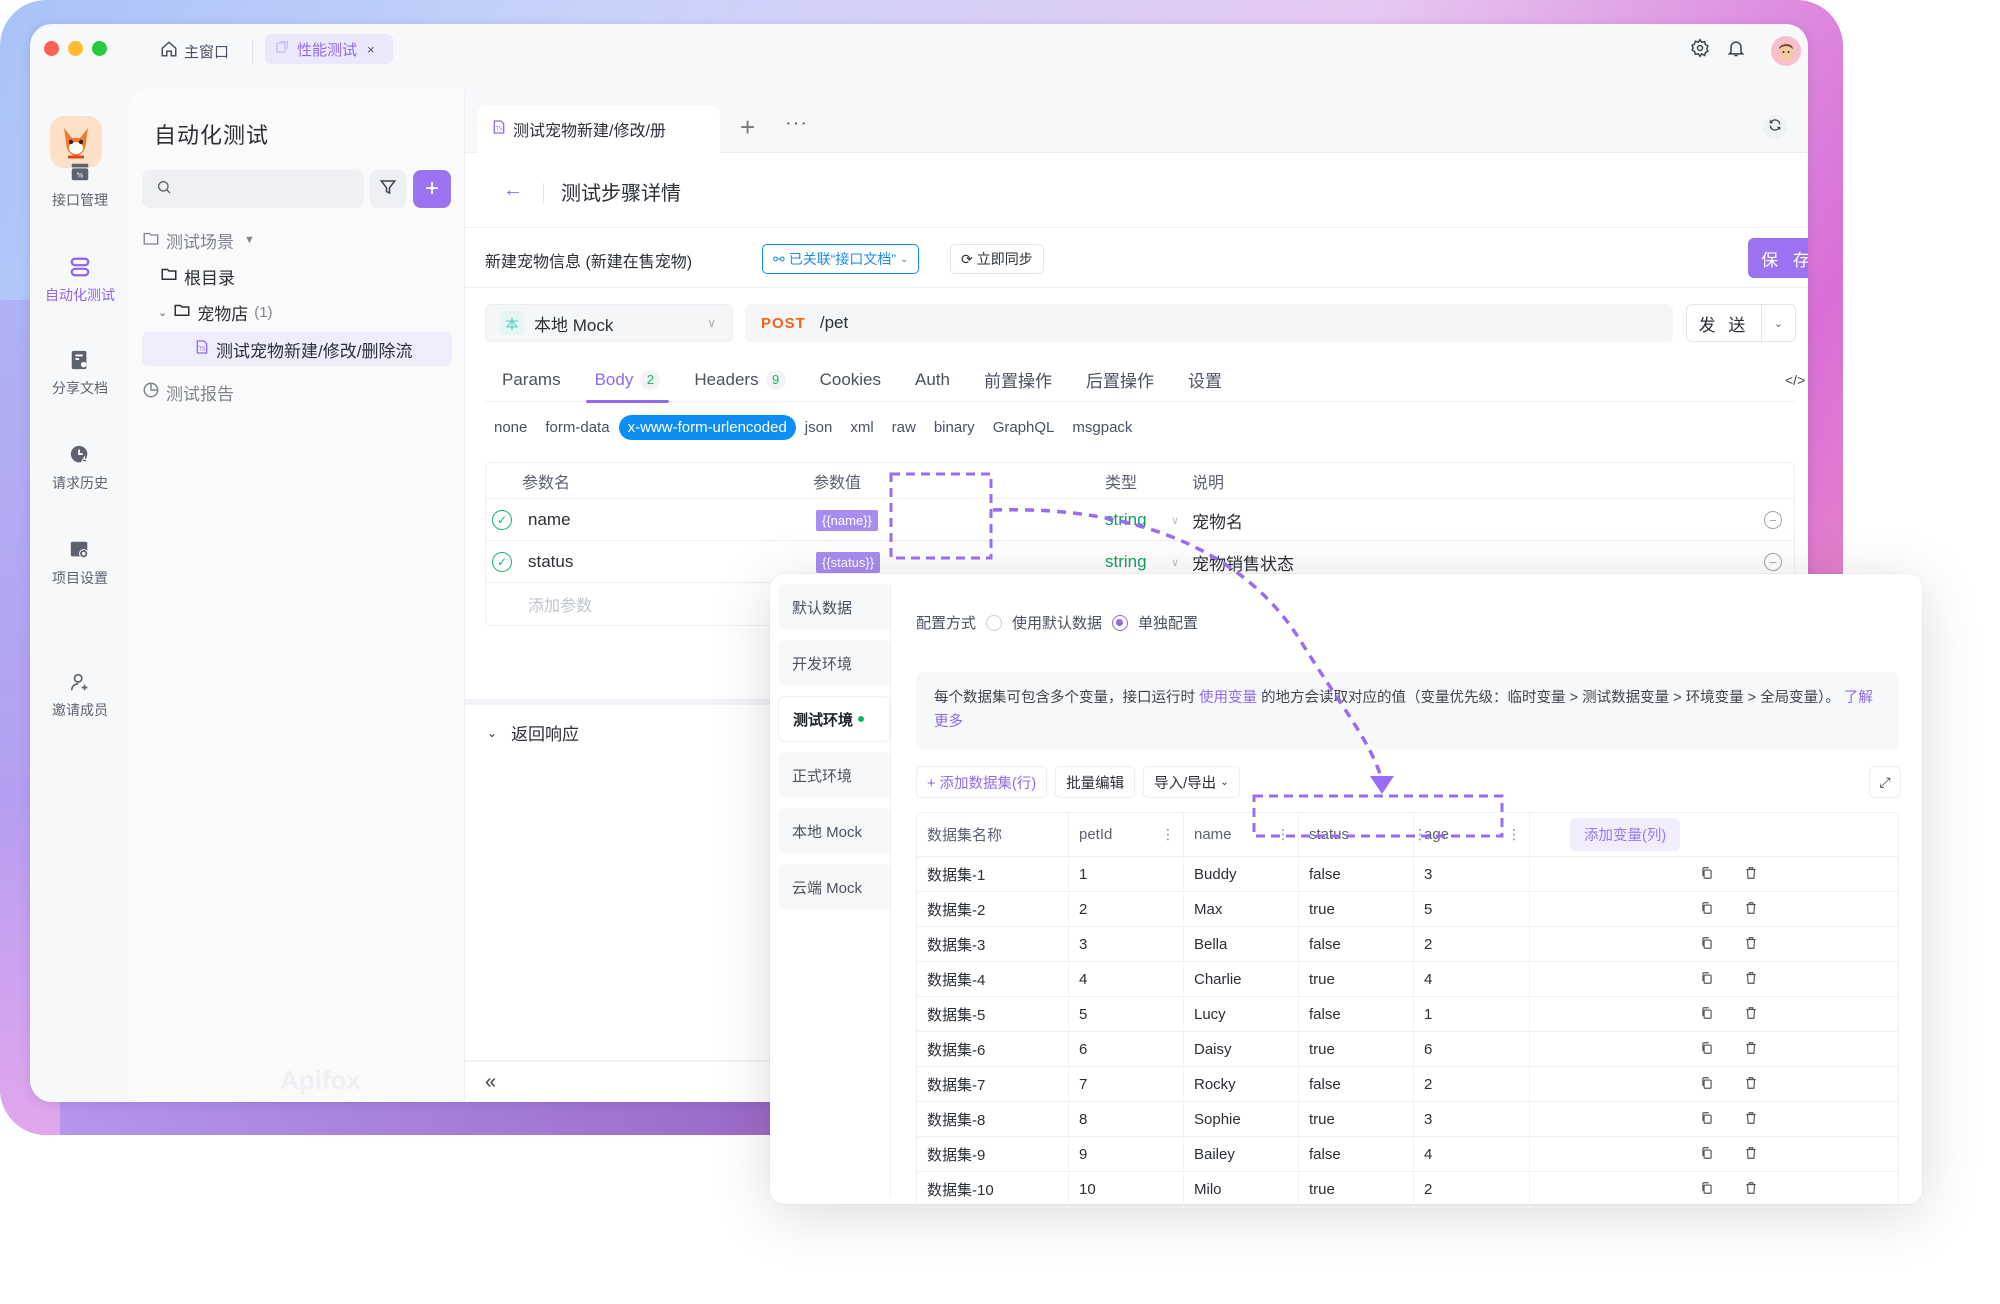  I want to click on import-export-dropdown: 导入/导出 ⌄, so click(1191, 782).